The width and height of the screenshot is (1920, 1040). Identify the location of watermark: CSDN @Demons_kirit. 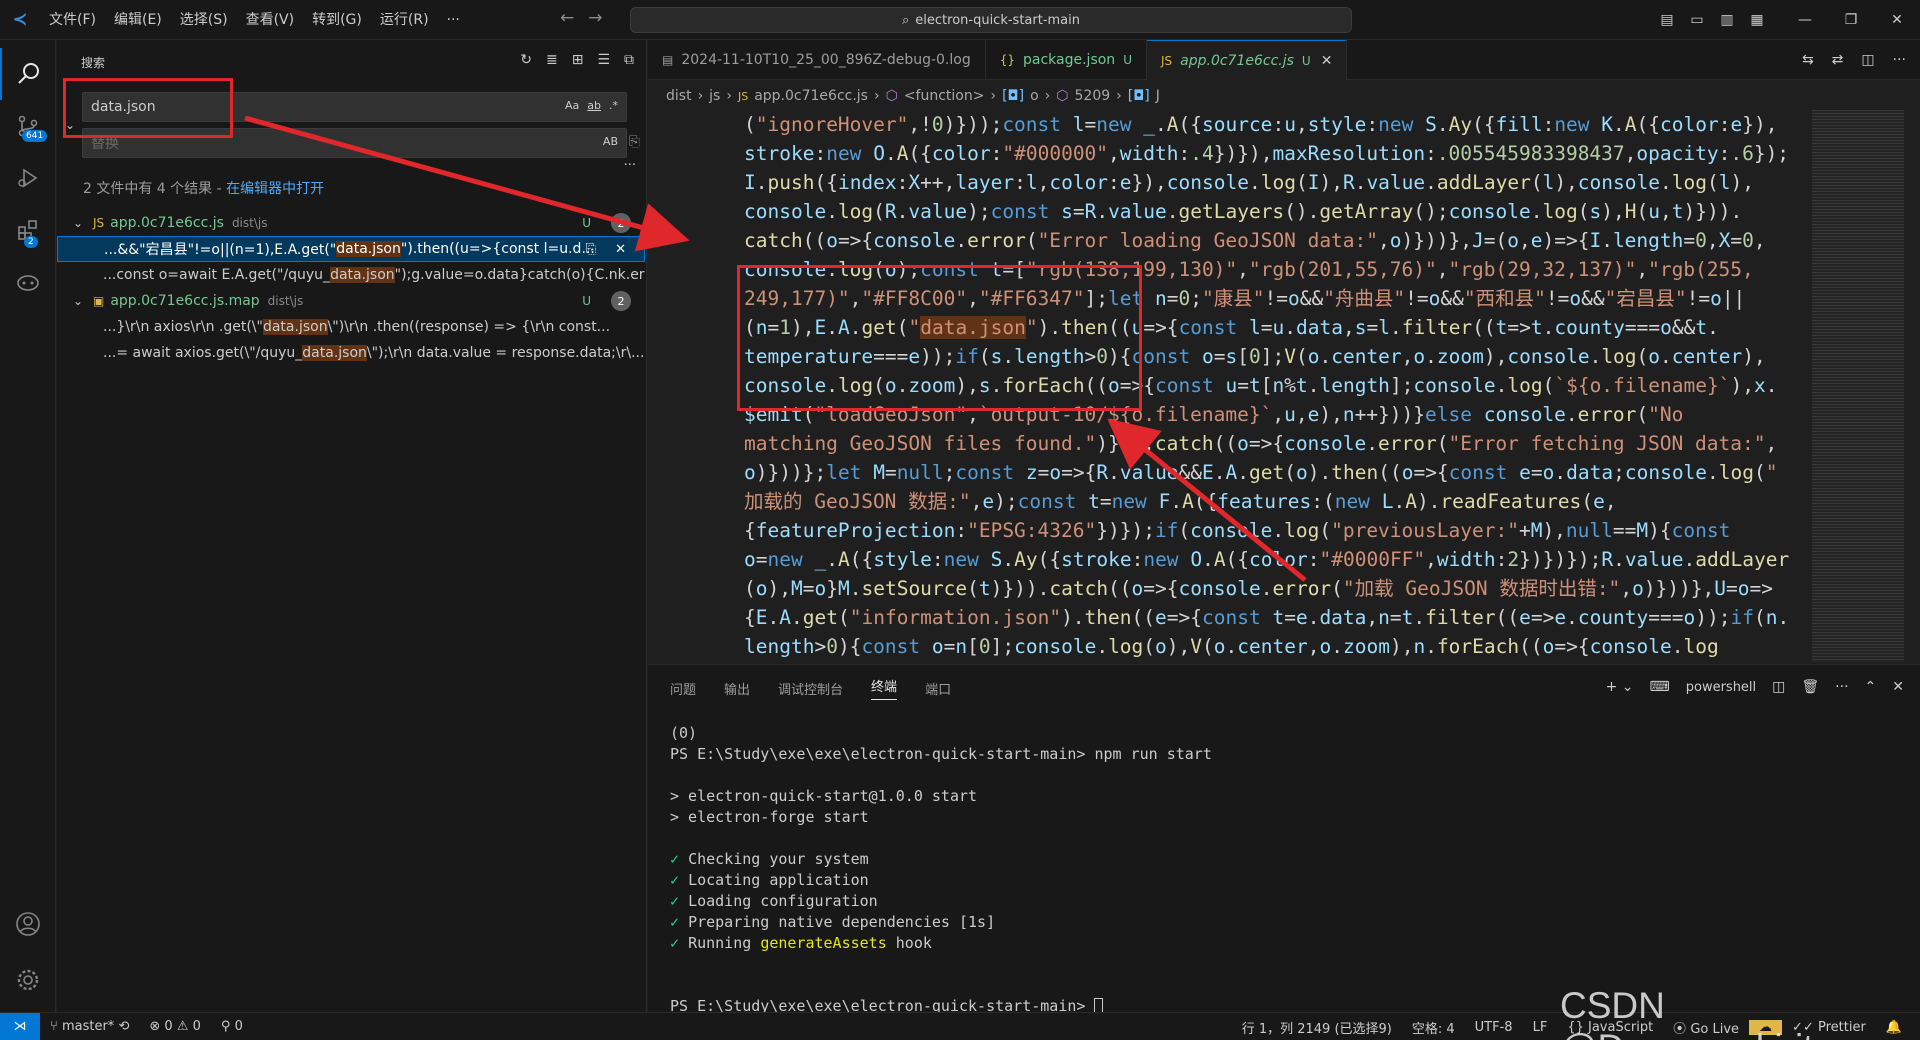
(1686, 1012).